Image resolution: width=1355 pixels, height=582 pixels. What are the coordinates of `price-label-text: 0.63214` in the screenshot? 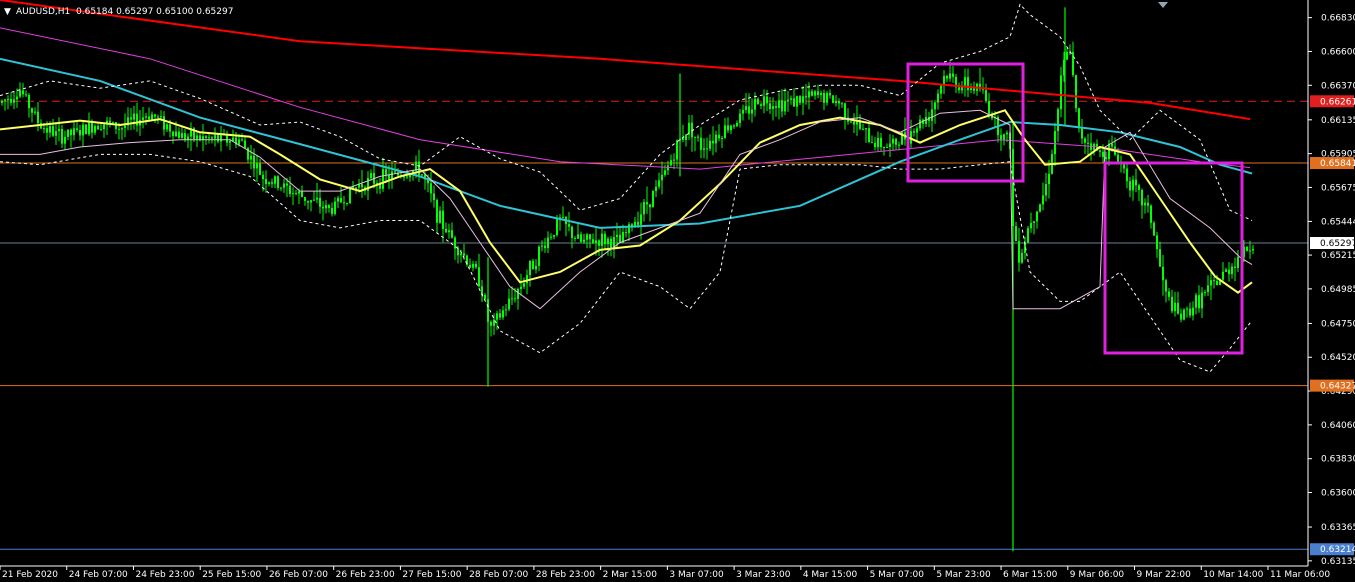 It's located at (1337, 550).